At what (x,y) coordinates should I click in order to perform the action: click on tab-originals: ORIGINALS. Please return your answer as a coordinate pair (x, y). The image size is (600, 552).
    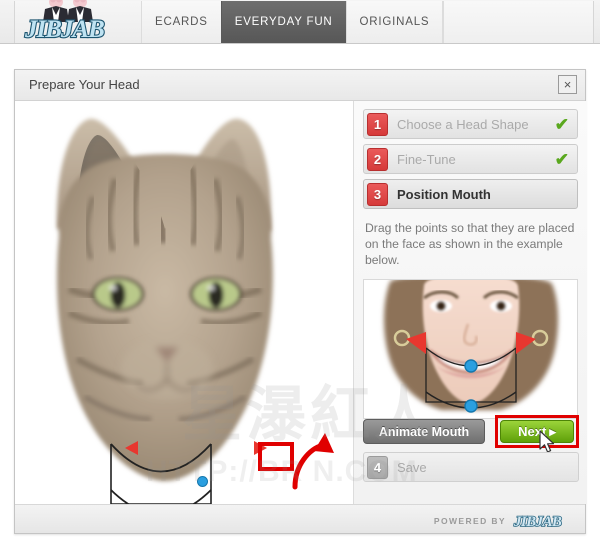
    Looking at the image, I should click on (394, 22).